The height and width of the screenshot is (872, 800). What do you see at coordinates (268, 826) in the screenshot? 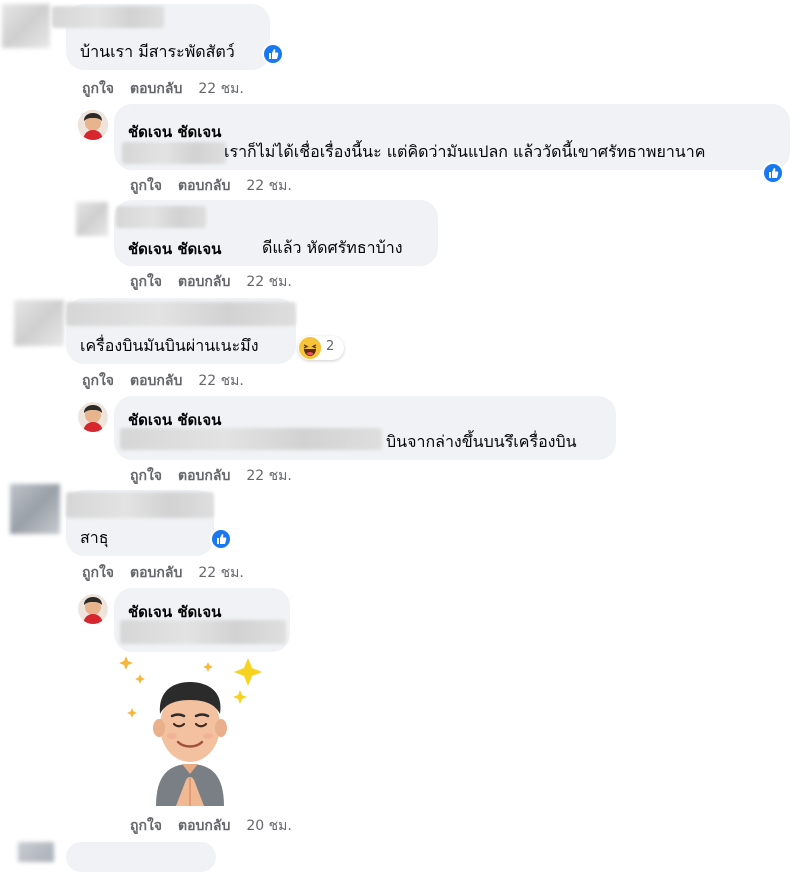
I see `timestamp: 20 ชม.` at bounding box center [268, 826].